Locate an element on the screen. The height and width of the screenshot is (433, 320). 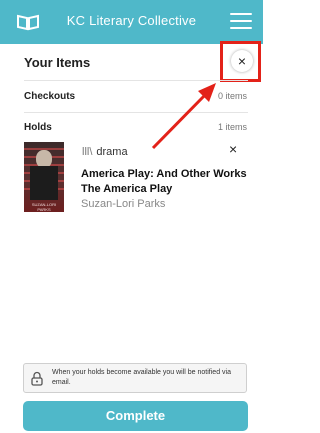
item-format: lll\ drama is located at coordinates (105, 152).